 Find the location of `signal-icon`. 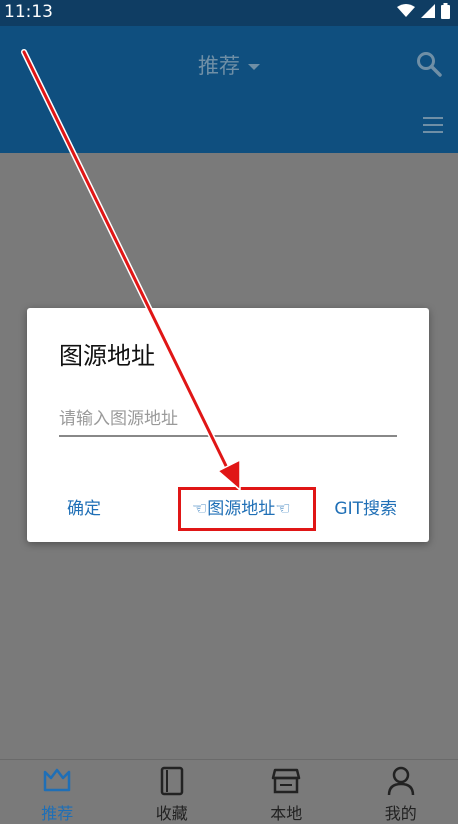

signal-icon is located at coordinates (428, 11).